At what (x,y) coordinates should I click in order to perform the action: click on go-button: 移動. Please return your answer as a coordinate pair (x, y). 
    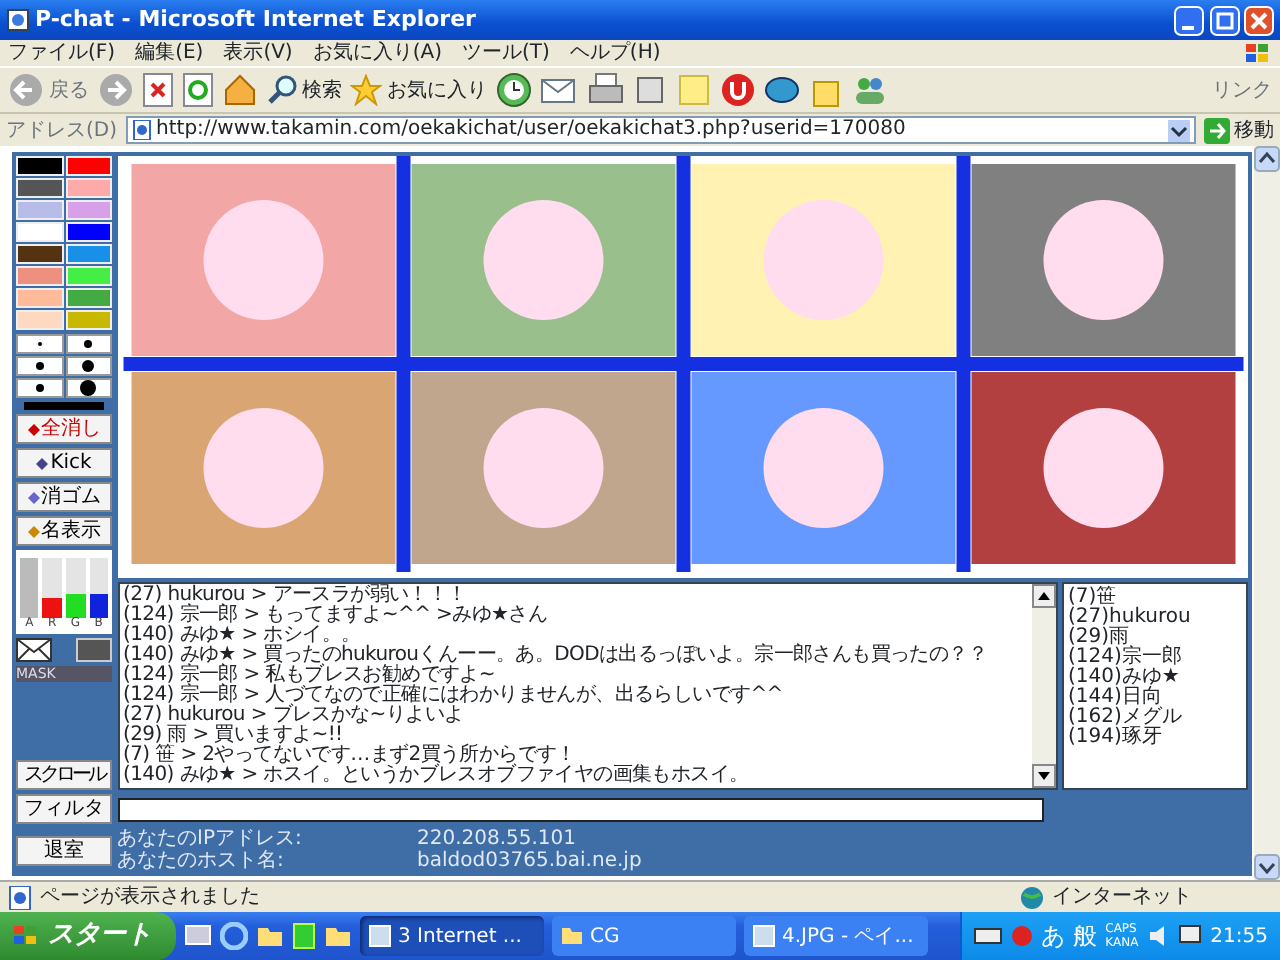
    Looking at the image, I should click on (1238, 130).